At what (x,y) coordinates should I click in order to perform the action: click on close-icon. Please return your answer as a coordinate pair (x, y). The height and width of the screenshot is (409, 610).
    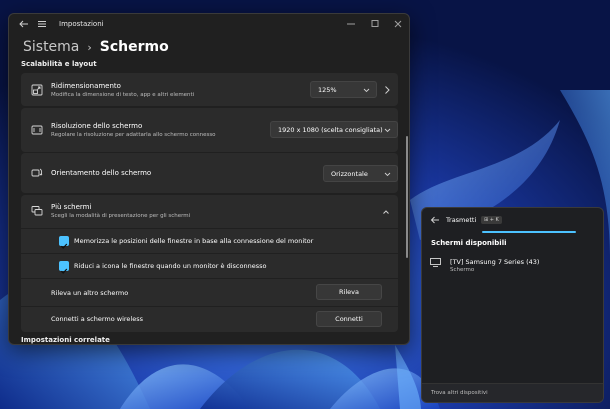
    Looking at the image, I should click on (398, 24).